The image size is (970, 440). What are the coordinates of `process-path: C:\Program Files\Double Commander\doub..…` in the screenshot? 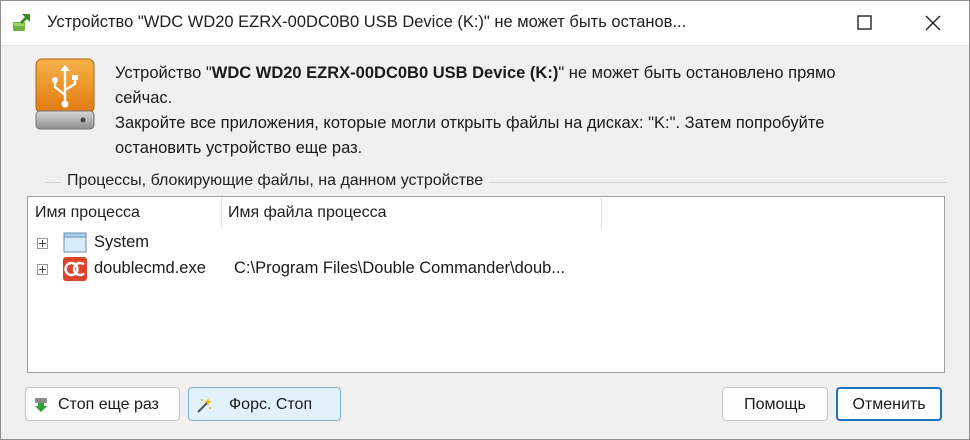 It's located at (400, 268).